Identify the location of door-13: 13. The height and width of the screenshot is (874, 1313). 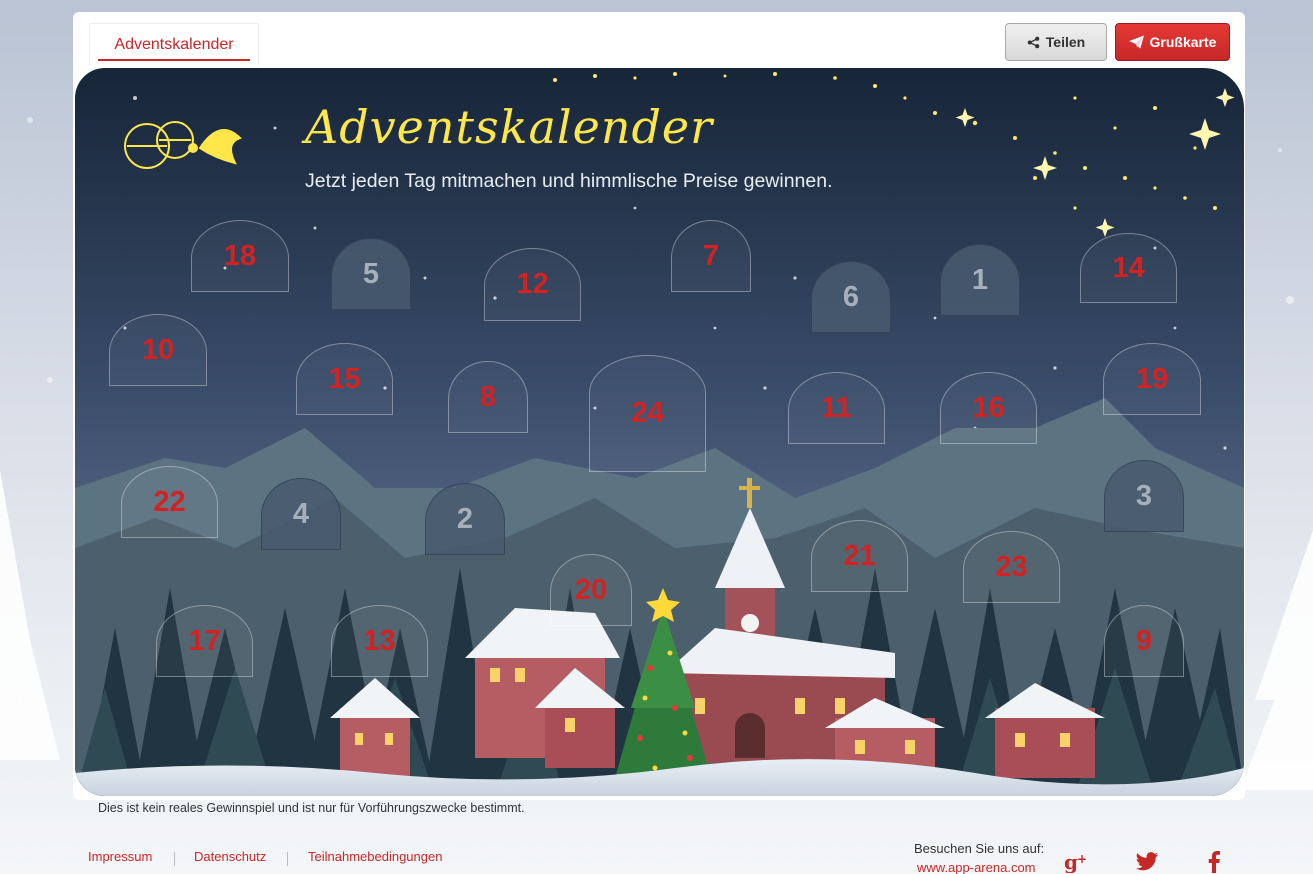
(379, 641).